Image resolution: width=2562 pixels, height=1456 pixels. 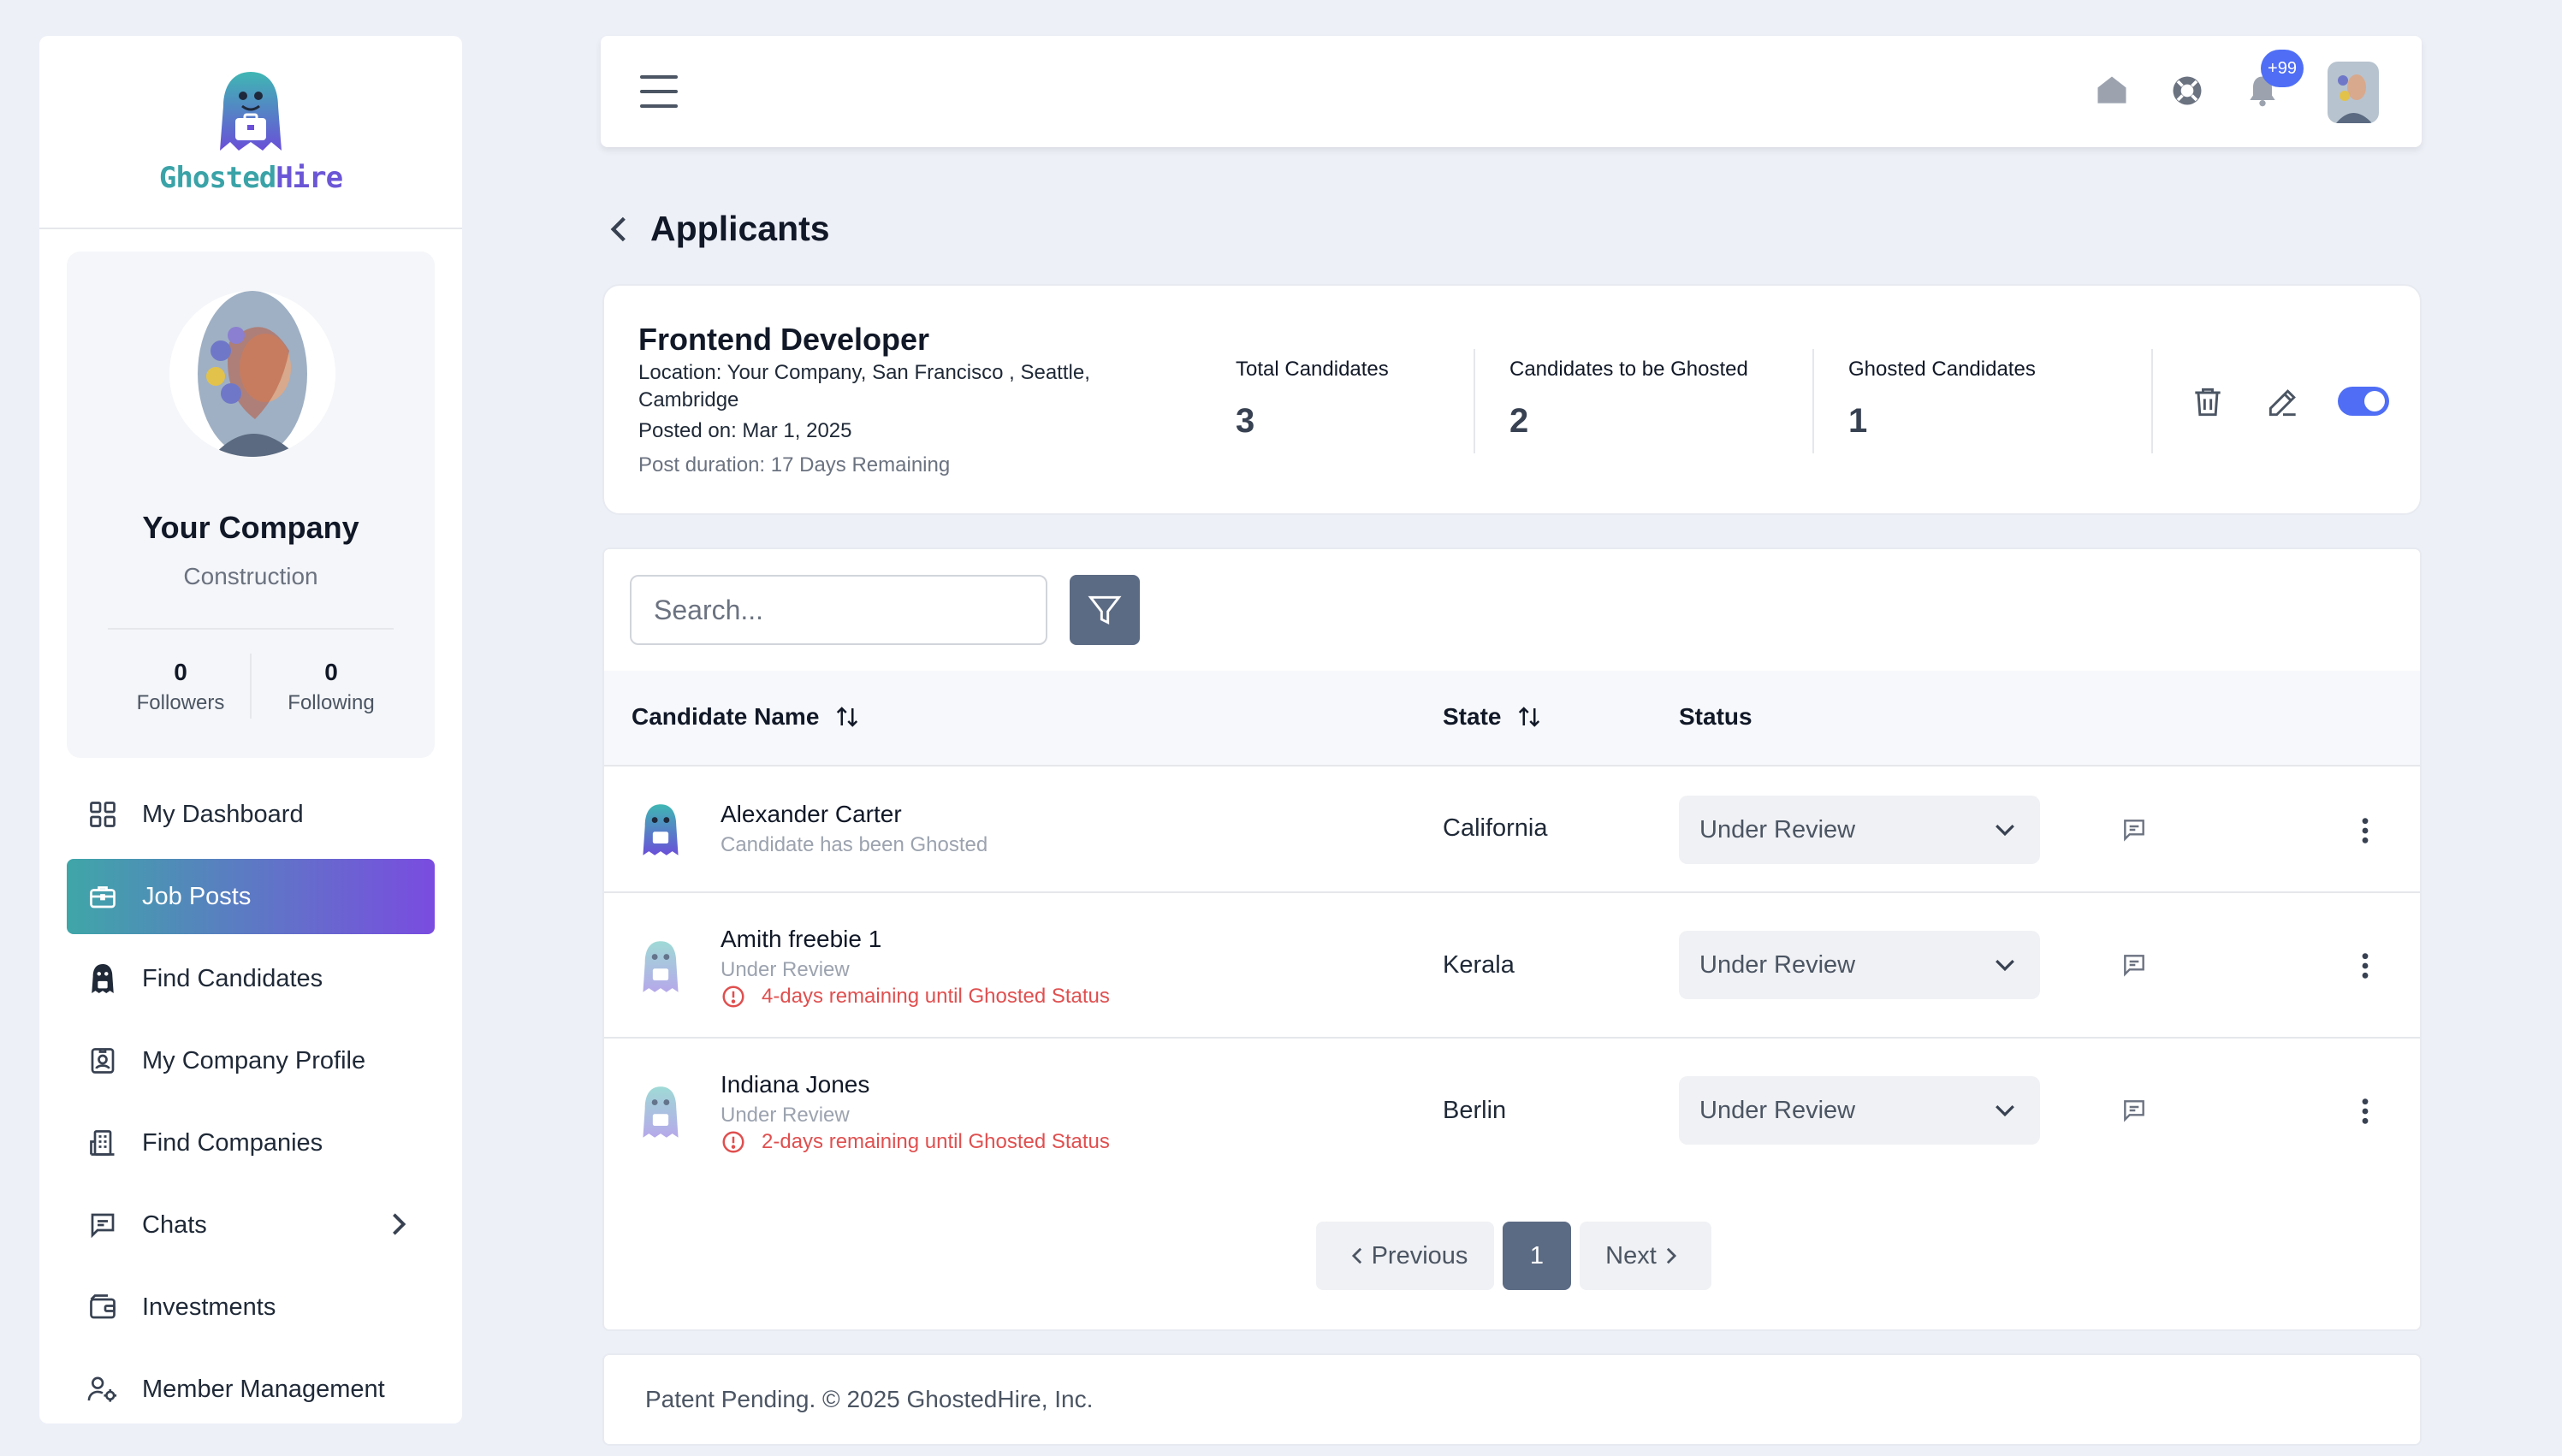 I want to click on followers-stat: 0 Followers, so click(x=180, y=687).